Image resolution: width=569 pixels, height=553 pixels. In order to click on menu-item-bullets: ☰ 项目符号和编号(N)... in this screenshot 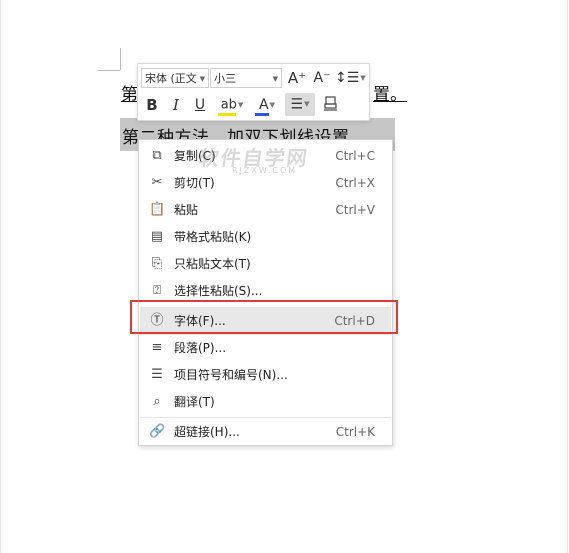, I will do `click(265, 375)`.